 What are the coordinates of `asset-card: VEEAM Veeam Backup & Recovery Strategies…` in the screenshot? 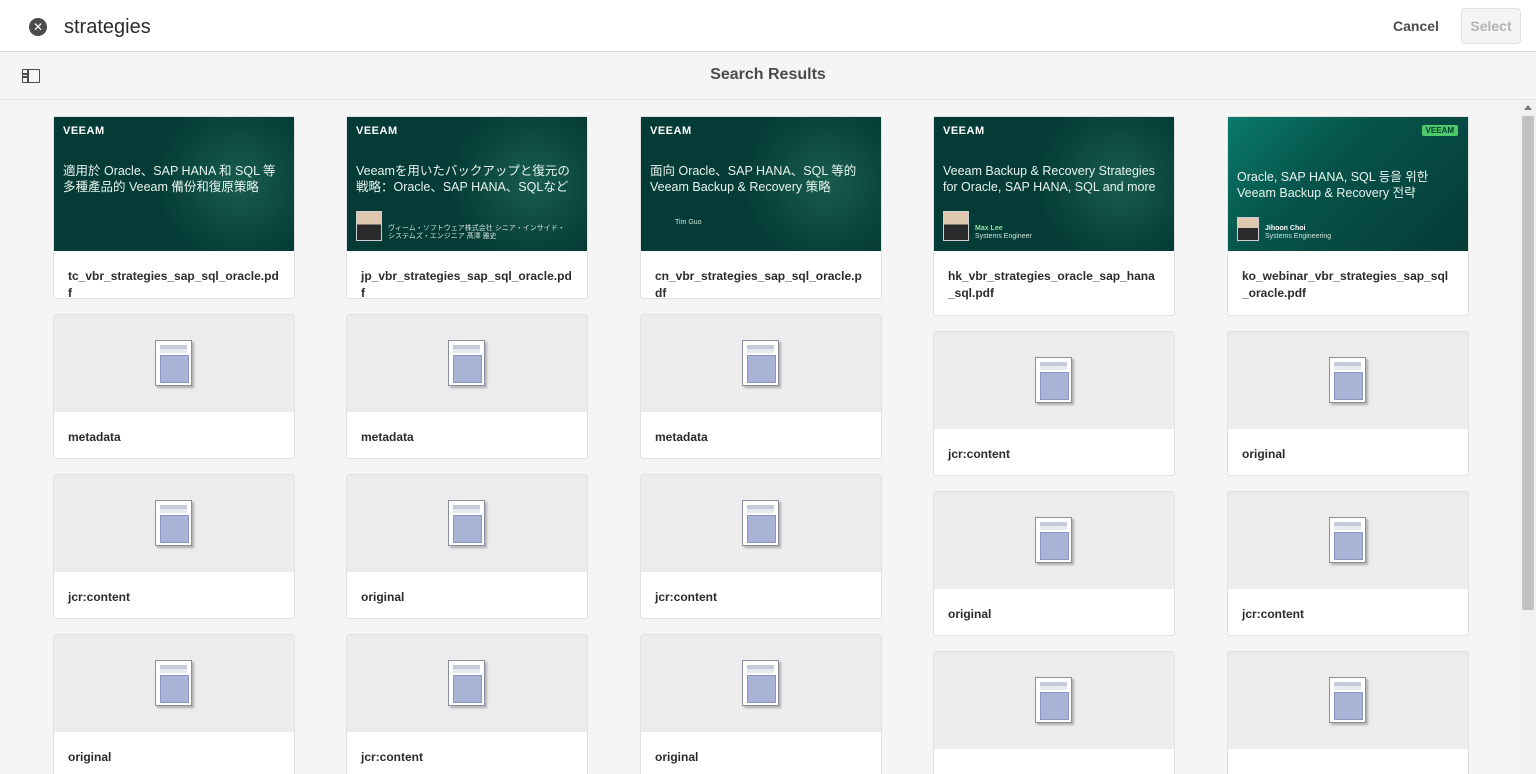 It's located at (1054, 216).